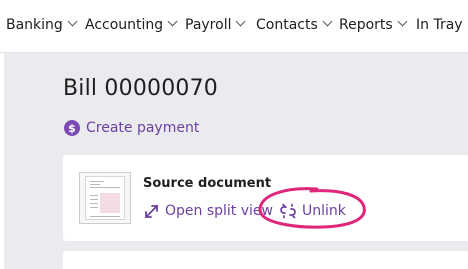  Describe the element at coordinates (140, 88) in the screenshot. I see `page-title: Bill 00000070` at that location.